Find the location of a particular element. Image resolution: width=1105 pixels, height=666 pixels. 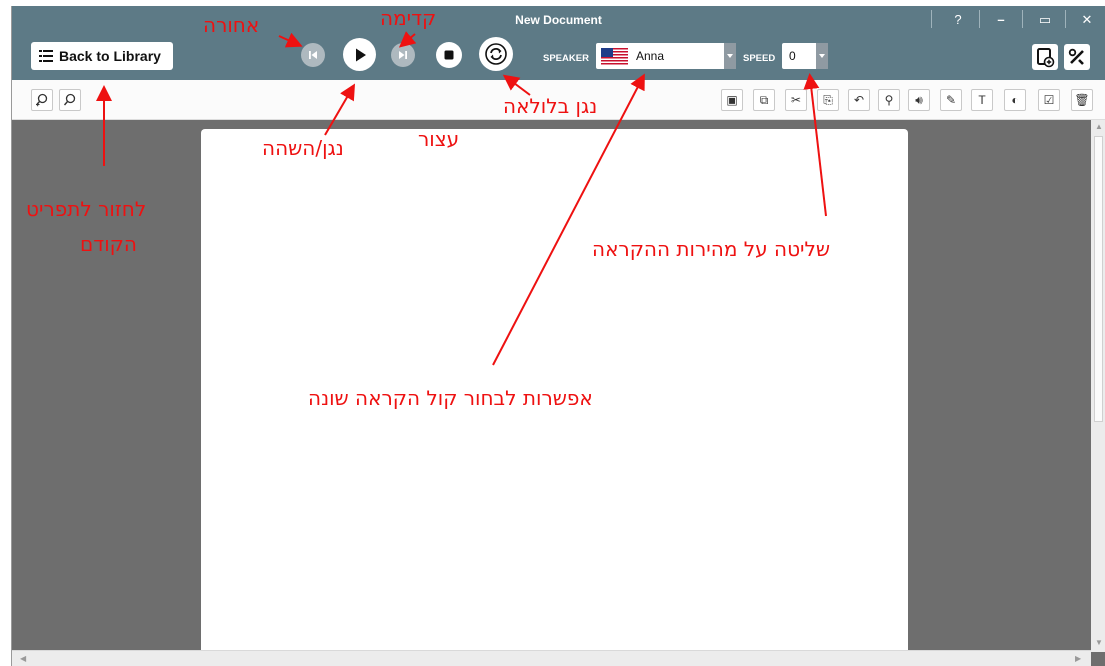

annotation-loop: נגן בלולאה is located at coordinates (550, 106).